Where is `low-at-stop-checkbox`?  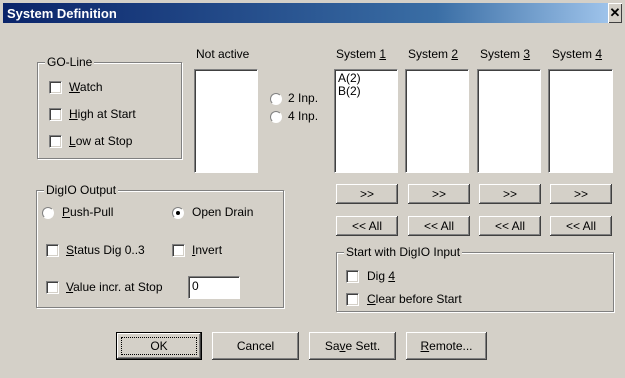
low-at-stop-checkbox is located at coordinates (55, 141).